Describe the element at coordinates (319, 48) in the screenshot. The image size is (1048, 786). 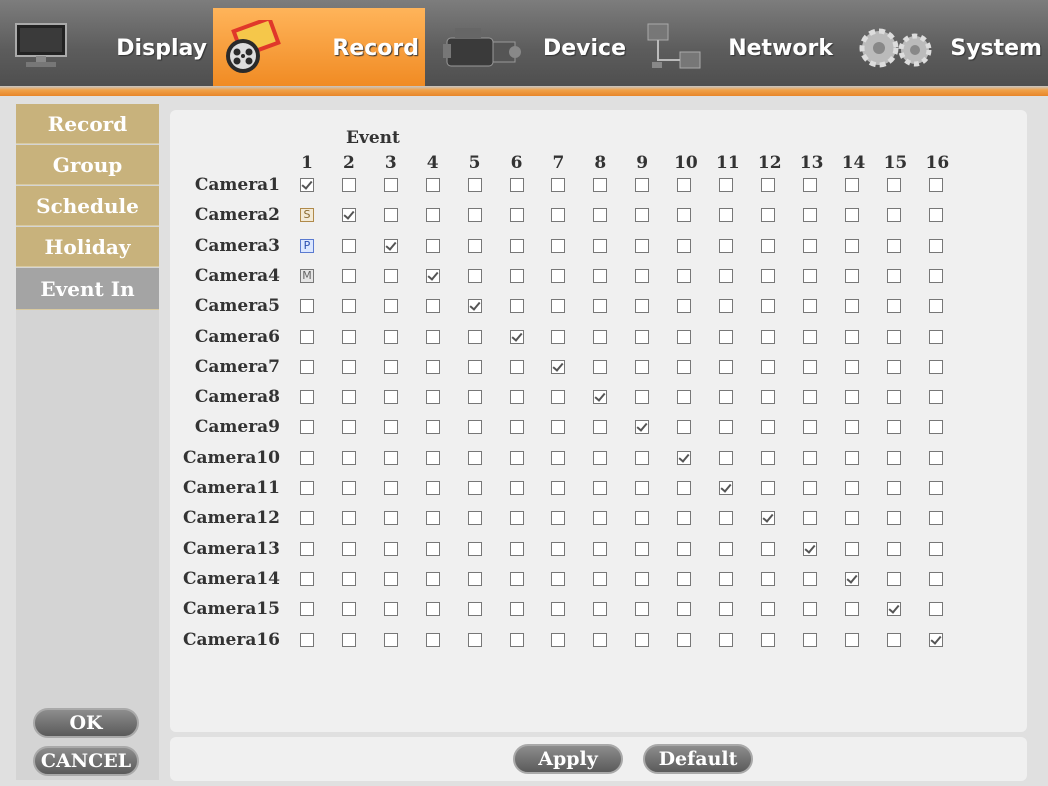
I see `tab-record: Record` at that location.